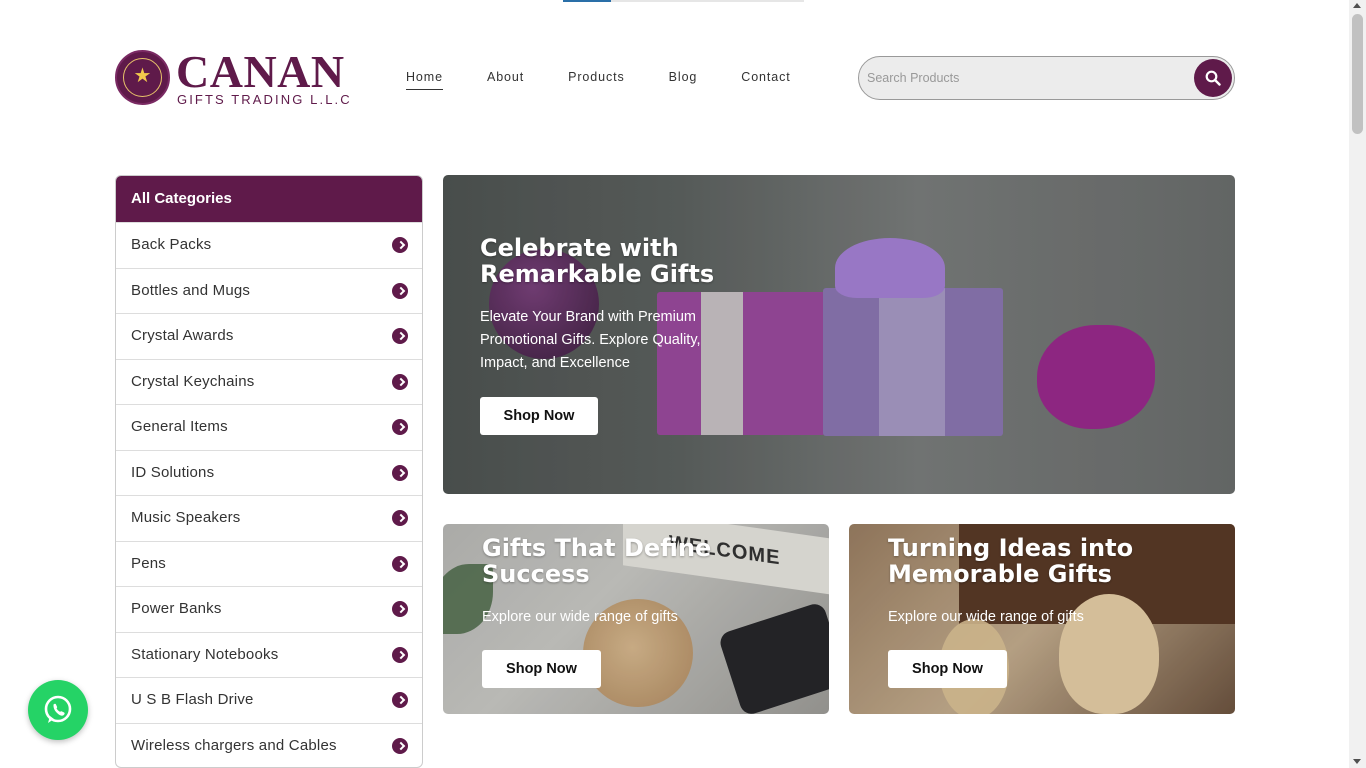  What do you see at coordinates (269, 245) in the screenshot?
I see `category-back-packs: Back Packs` at bounding box center [269, 245].